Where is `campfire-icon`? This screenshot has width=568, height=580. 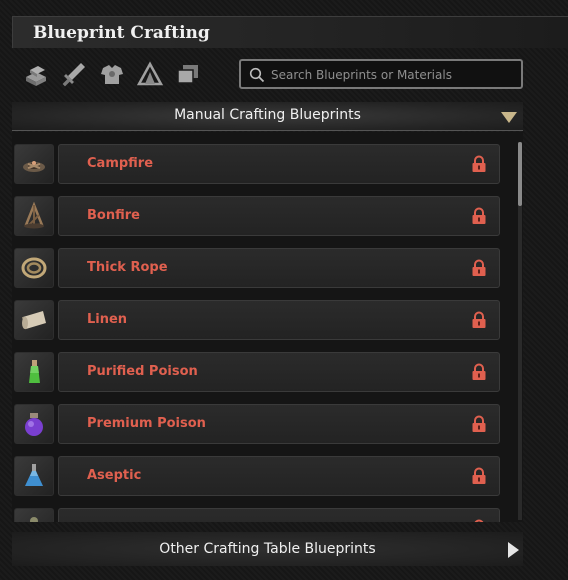
campfire-icon is located at coordinates (34, 164).